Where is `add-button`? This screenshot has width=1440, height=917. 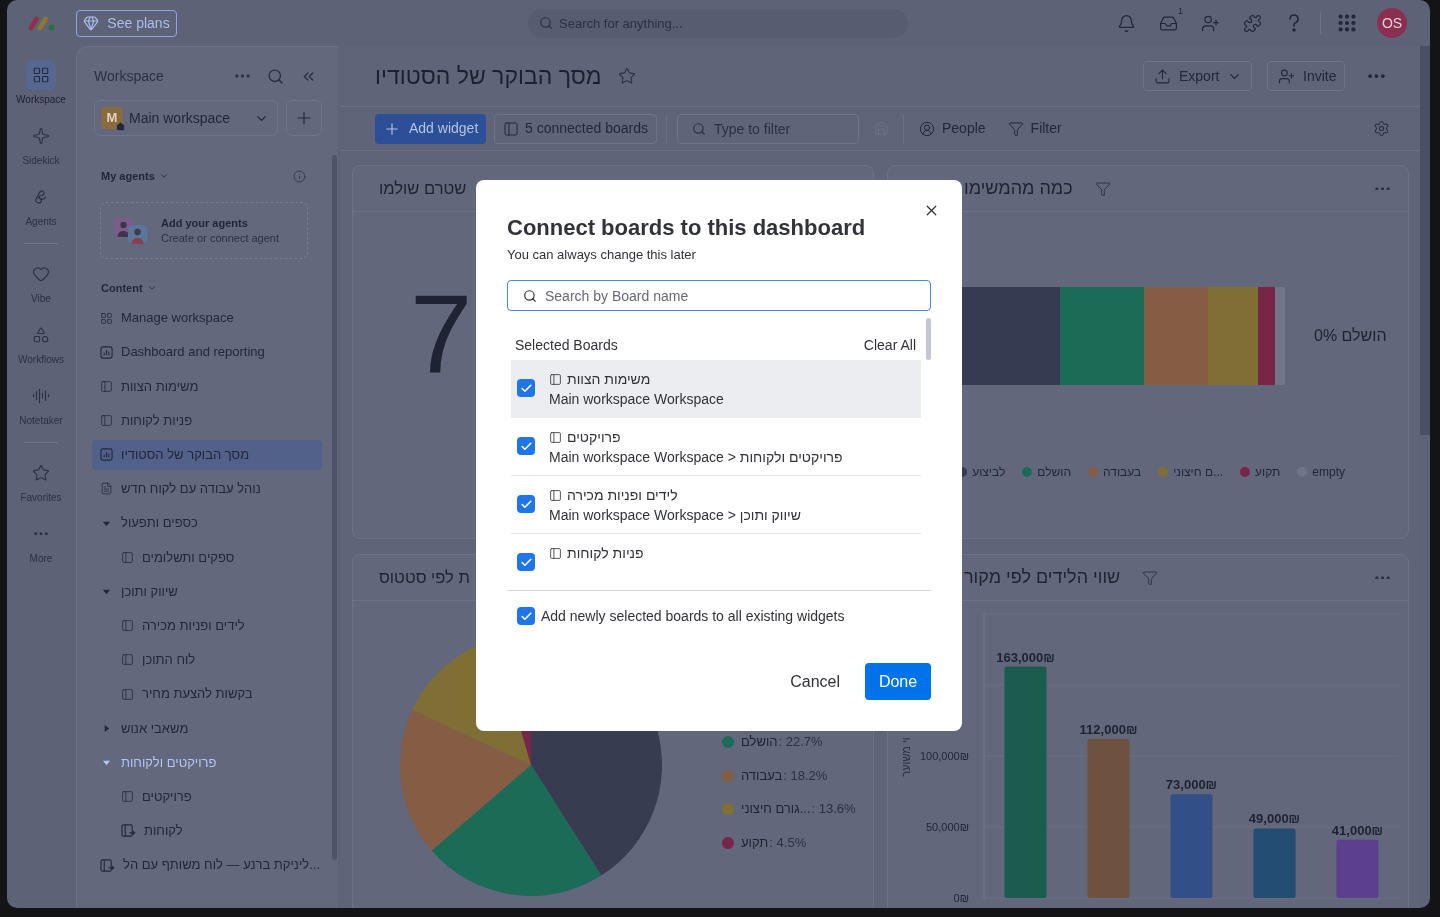 add-button is located at coordinates (304, 118).